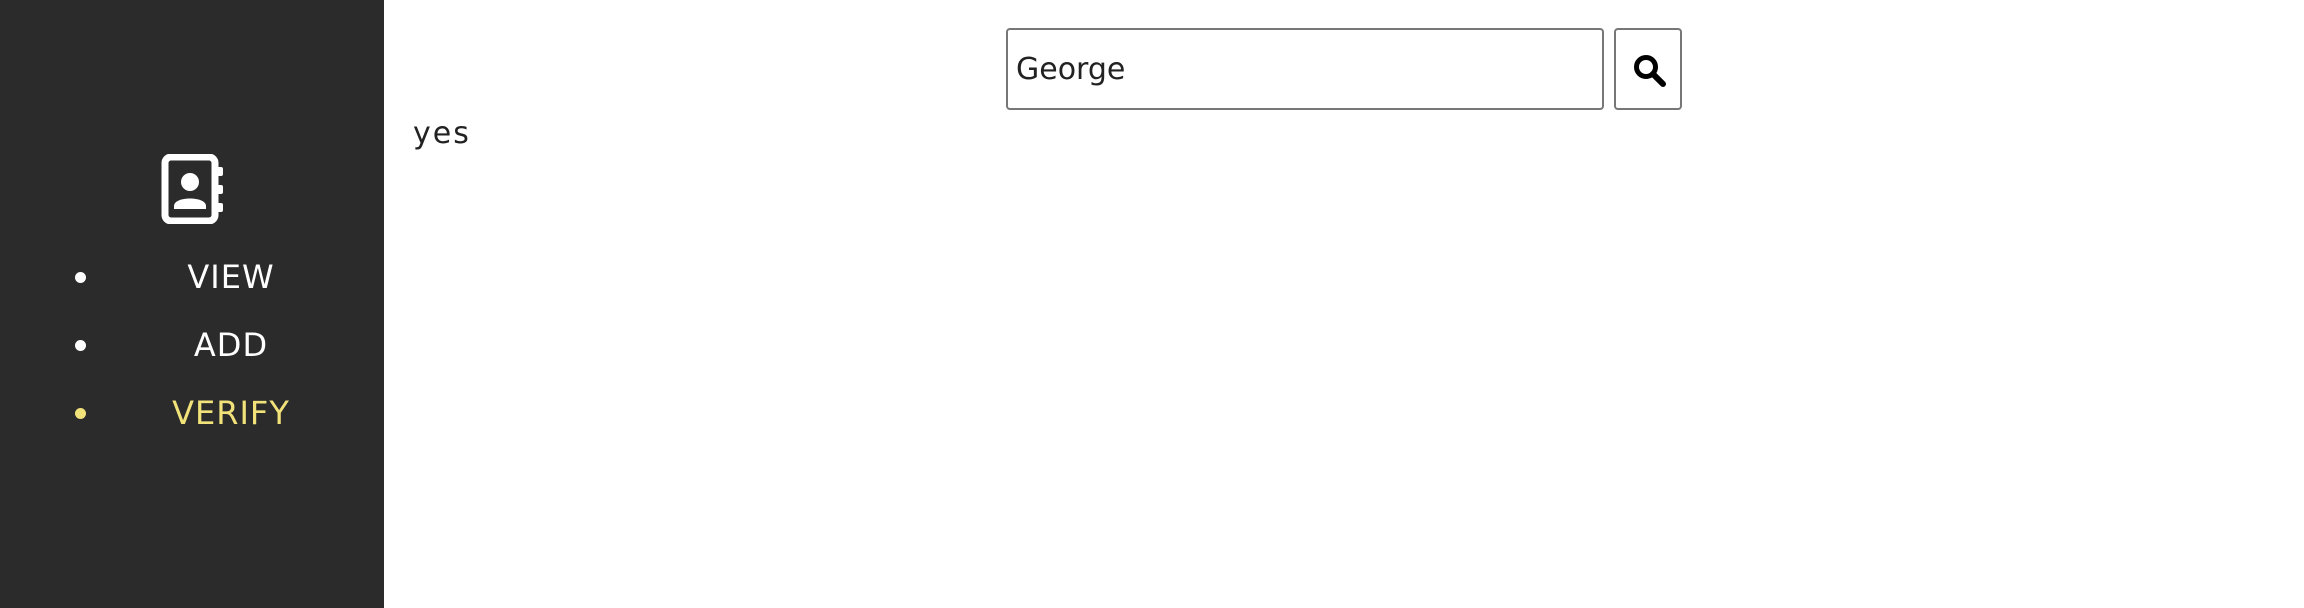  I want to click on nav-item-view: VIEW, so click(192, 277).